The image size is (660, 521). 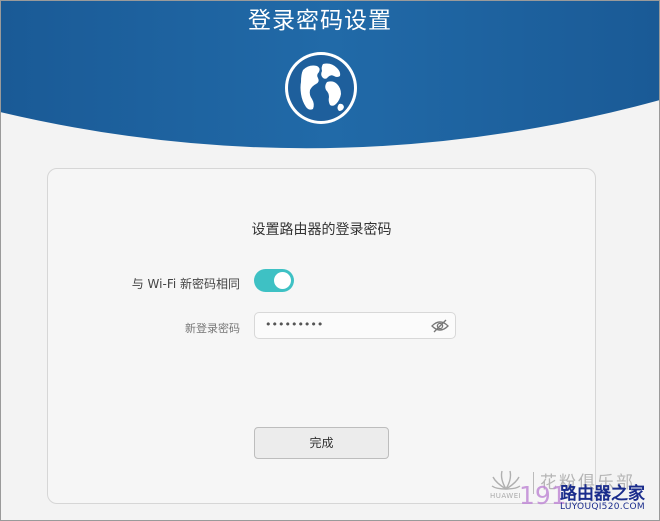 What do you see at coordinates (282, 280) in the screenshot?
I see `toggle-knob` at bounding box center [282, 280].